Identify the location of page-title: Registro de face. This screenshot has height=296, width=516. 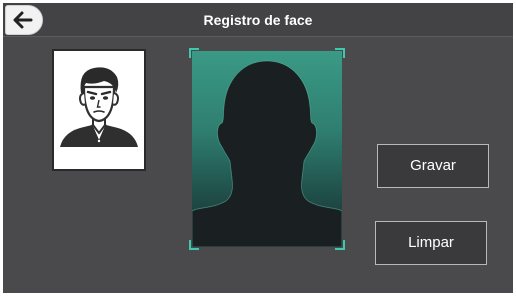
(258, 20).